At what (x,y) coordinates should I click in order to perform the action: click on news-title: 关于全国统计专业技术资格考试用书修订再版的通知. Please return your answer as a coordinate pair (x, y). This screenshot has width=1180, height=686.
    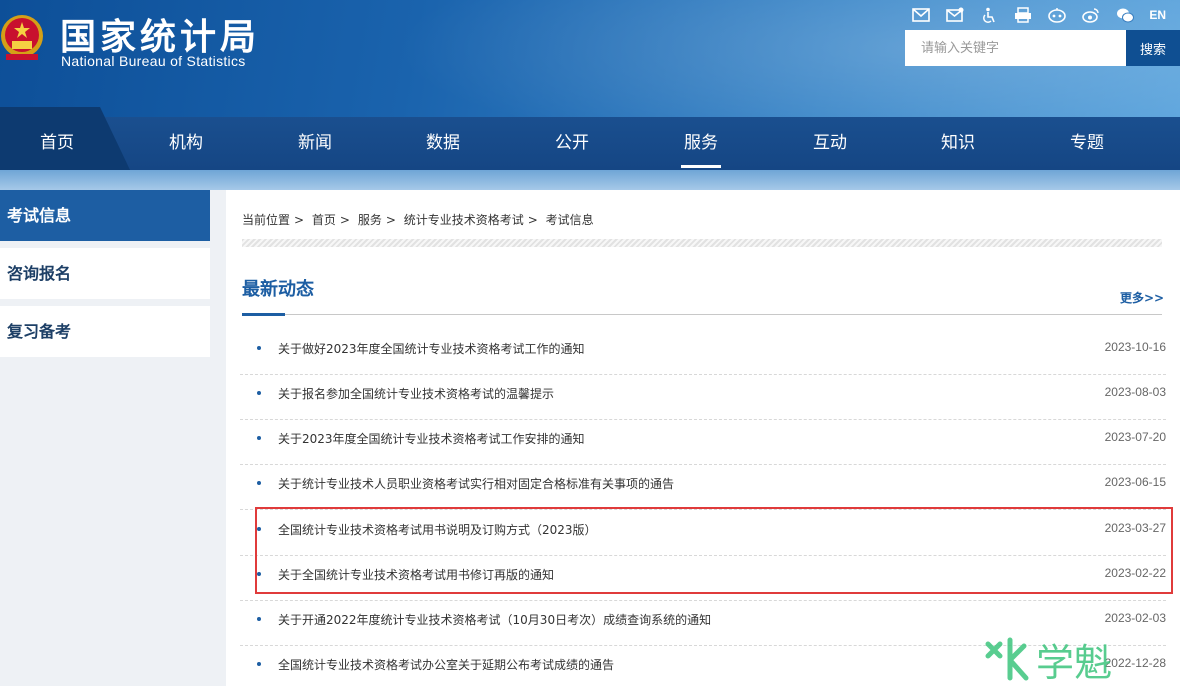
    Looking at the image, I should click on (416, 574).